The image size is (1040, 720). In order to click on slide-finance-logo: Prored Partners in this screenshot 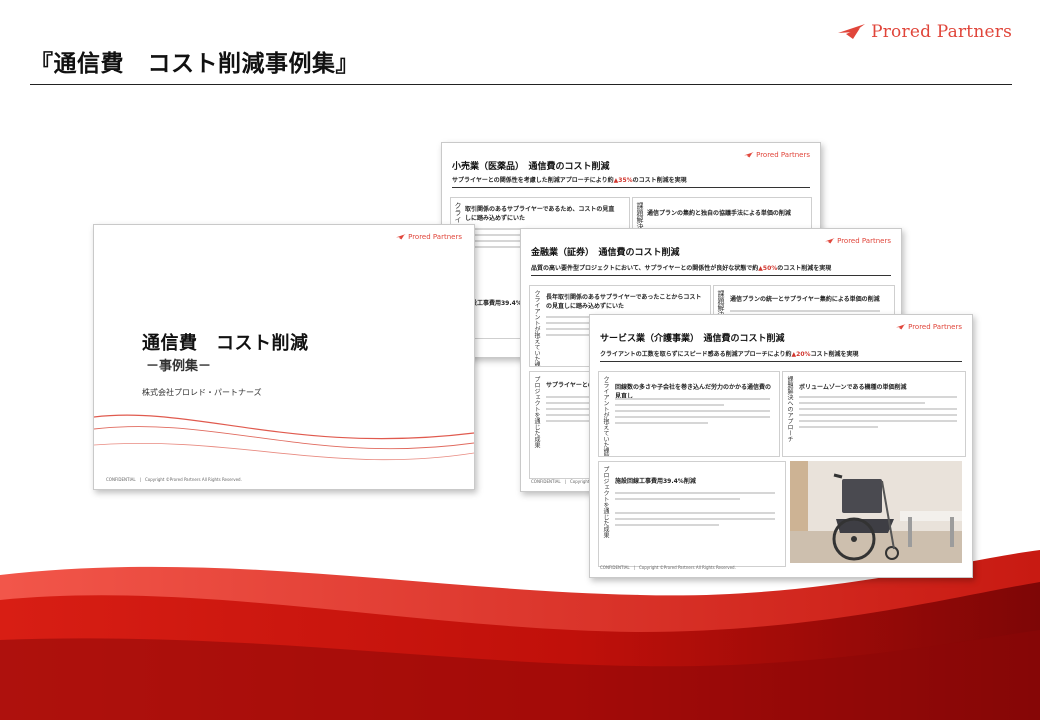, I will do `click(858, 241)`.